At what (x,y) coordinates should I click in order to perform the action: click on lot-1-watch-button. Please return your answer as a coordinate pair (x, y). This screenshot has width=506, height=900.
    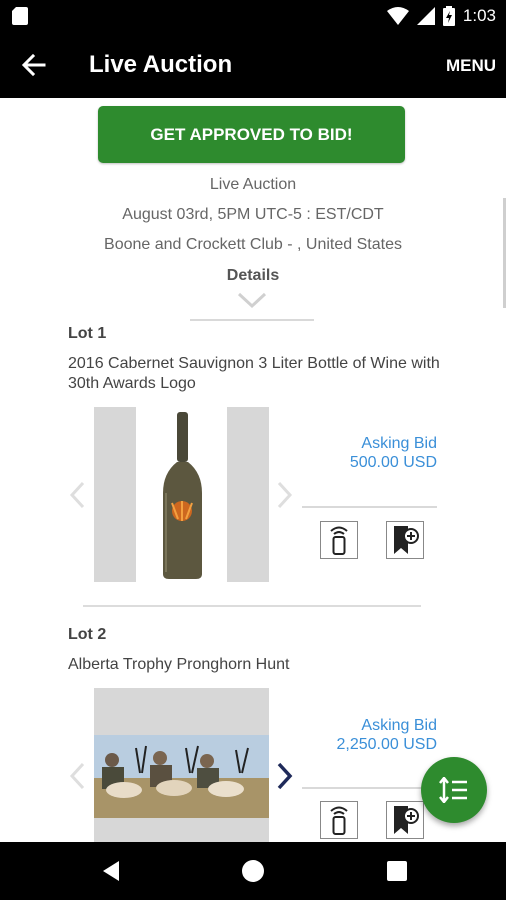
    Looking at the image, I should click on (405, 540).